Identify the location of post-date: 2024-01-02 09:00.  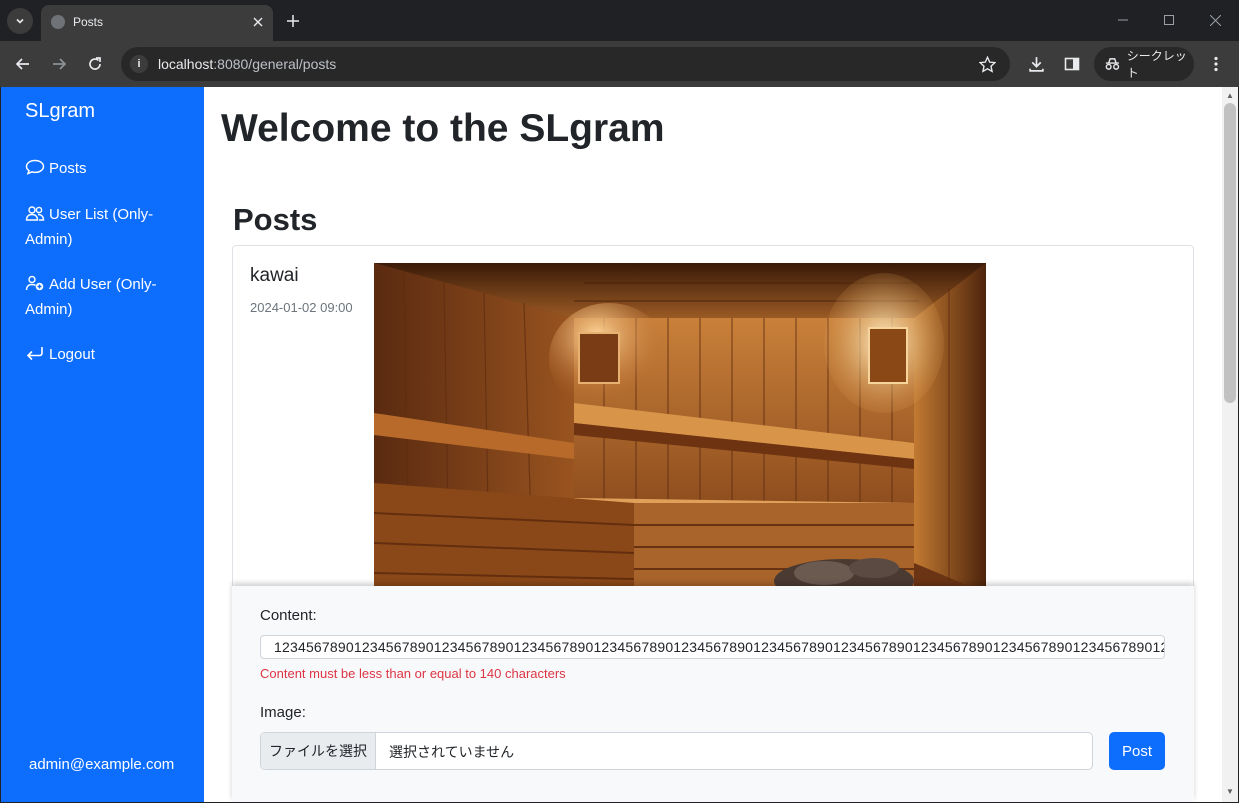
(301, 307).